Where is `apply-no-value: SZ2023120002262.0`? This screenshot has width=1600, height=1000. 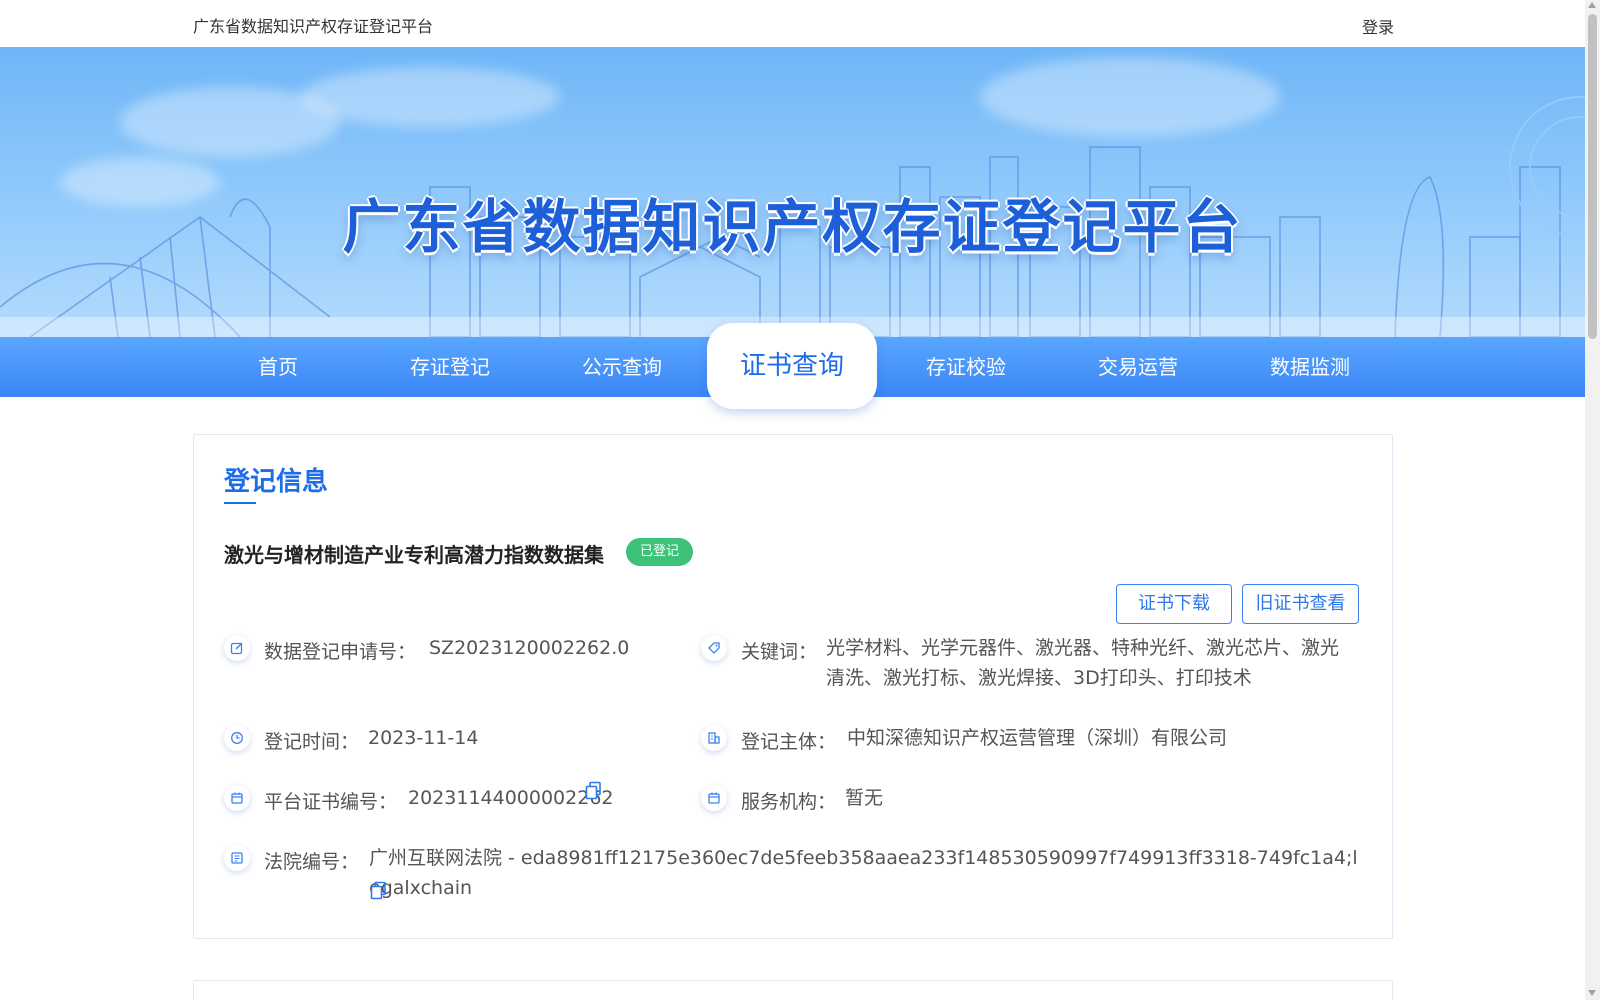
apply-no-value: SZ2023120002262.0 is located at coordinates (529, 648).